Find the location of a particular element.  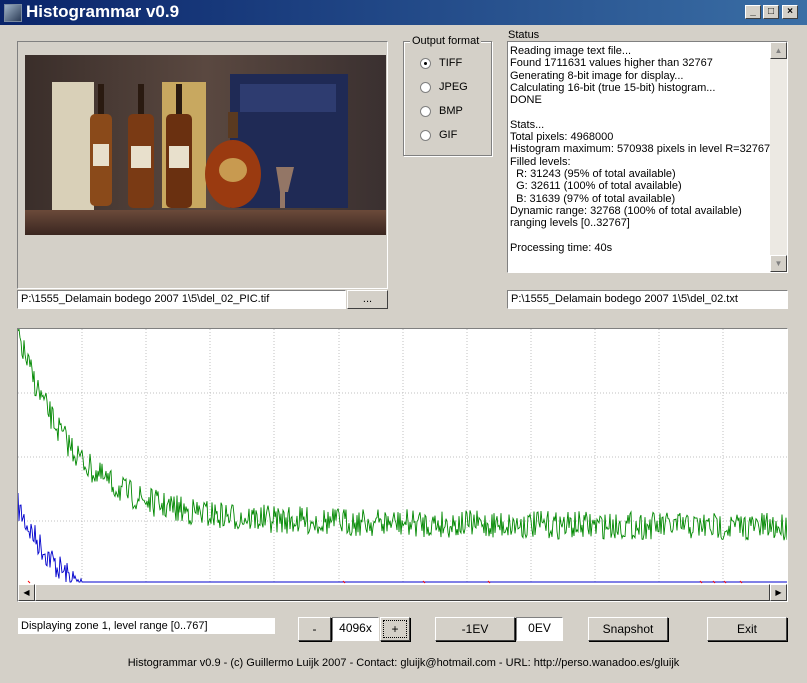

format-label-bmp: BMP is located at coordinates (451, 111).